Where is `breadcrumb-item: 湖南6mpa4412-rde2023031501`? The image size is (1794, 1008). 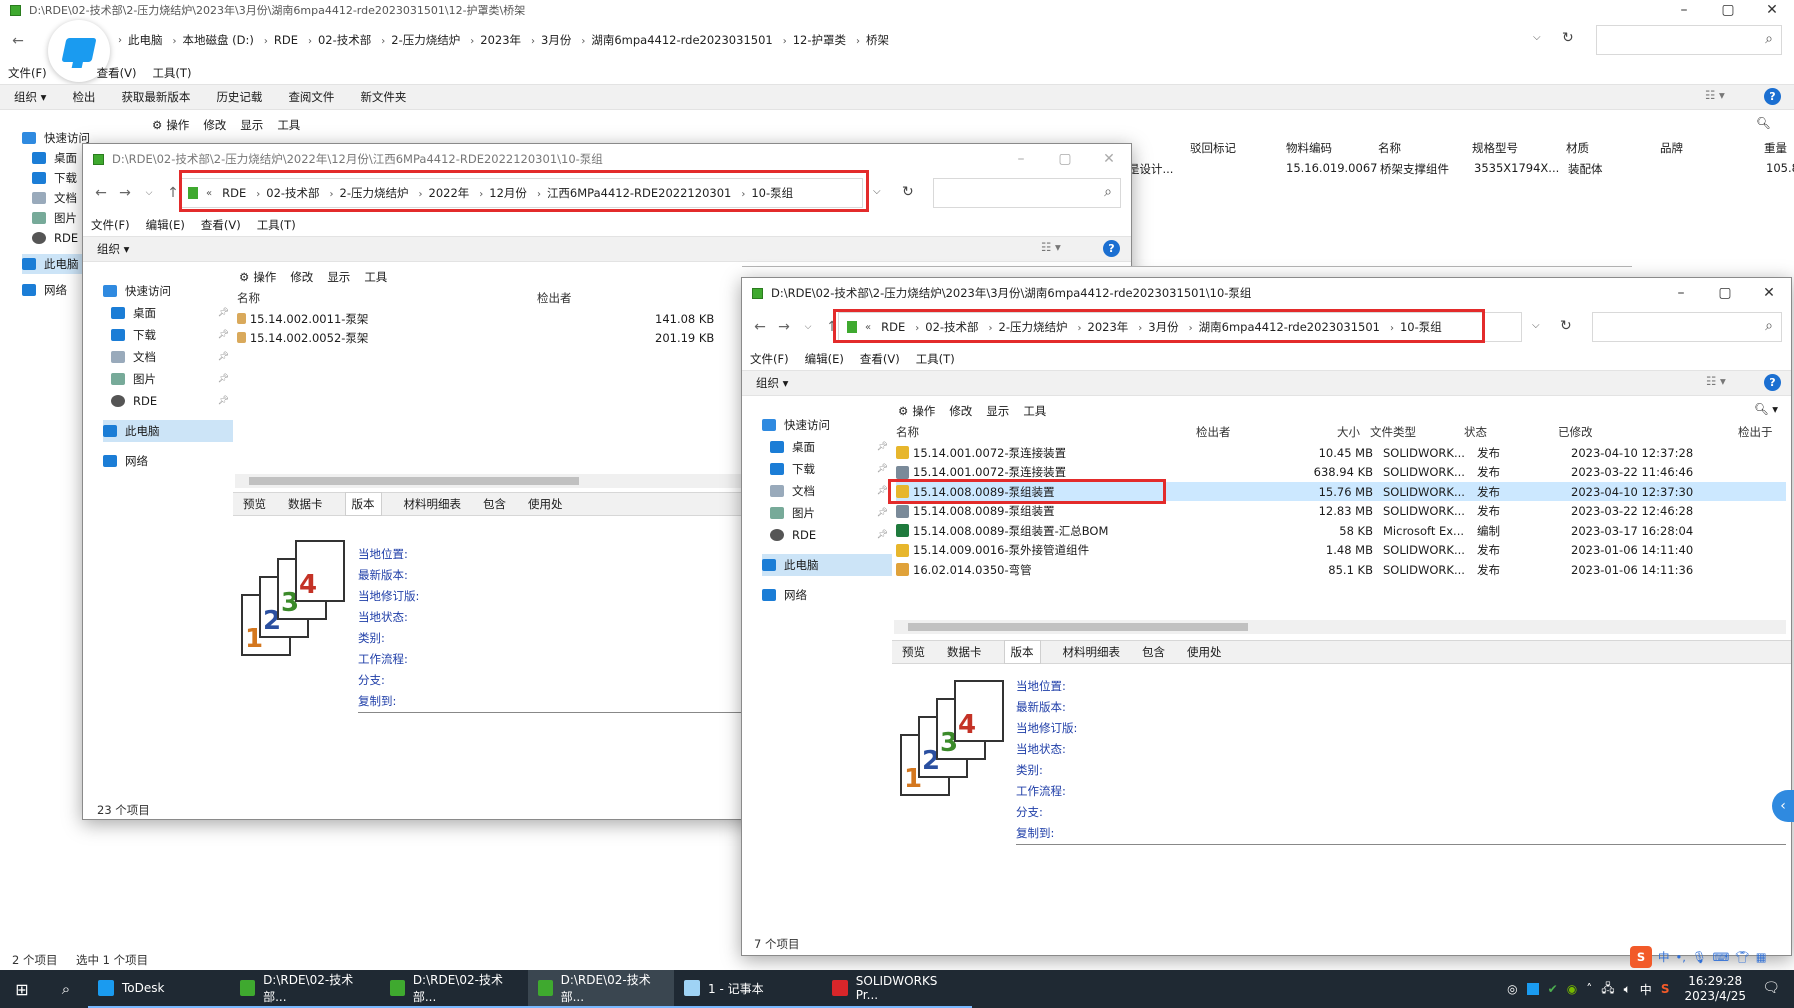 breadcrumb-item: 湖南6mpa4412-rde2023031501 is located at coordinates (681, 40).